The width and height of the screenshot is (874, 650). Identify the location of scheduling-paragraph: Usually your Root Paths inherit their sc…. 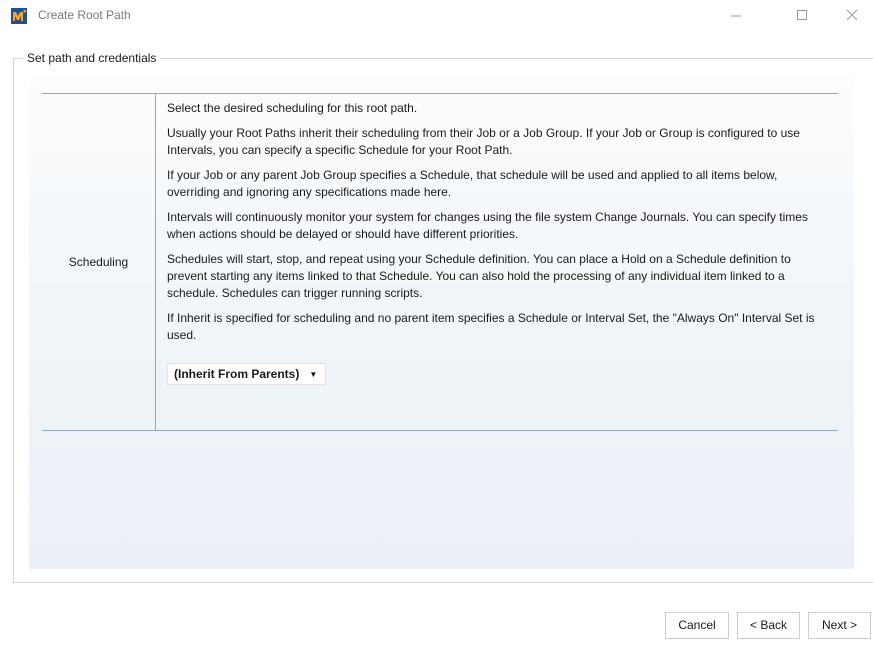
(483, 141).